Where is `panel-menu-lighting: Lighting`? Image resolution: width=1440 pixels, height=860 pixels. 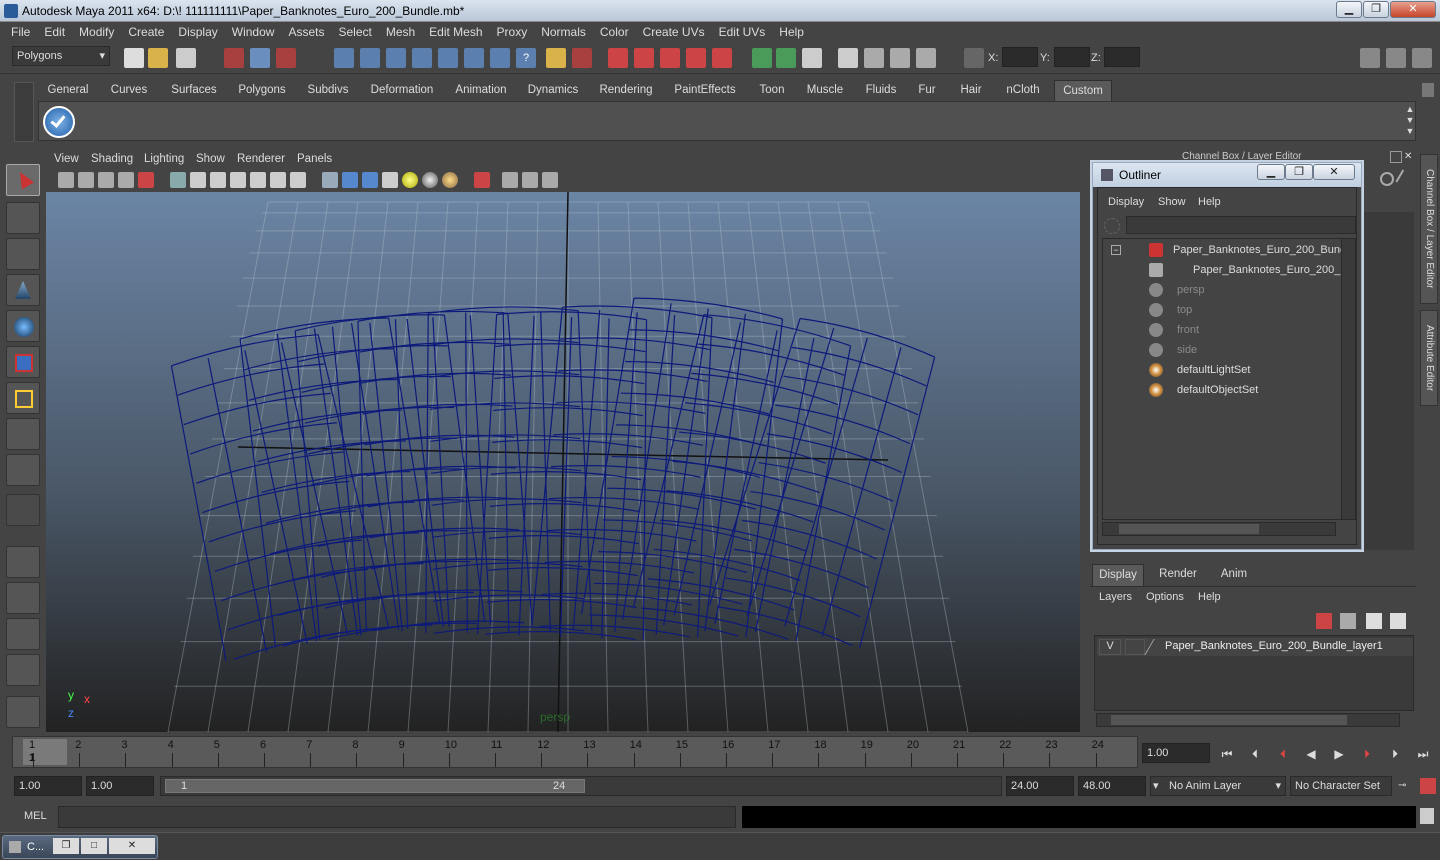 panel-menu-lighting: Lighting is located at coordinates (164, 159).